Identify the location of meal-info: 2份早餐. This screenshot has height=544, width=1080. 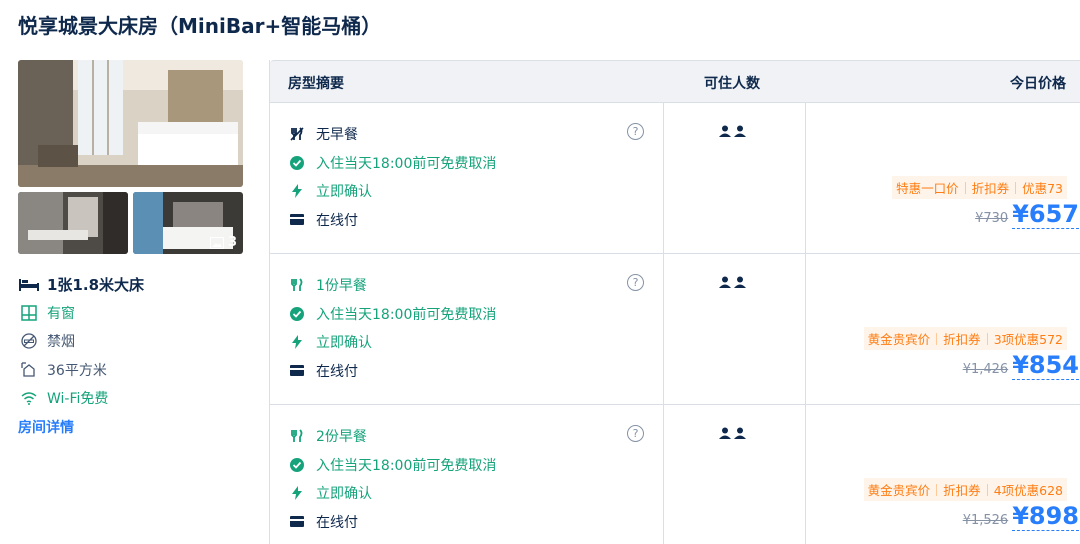
(392, 436).